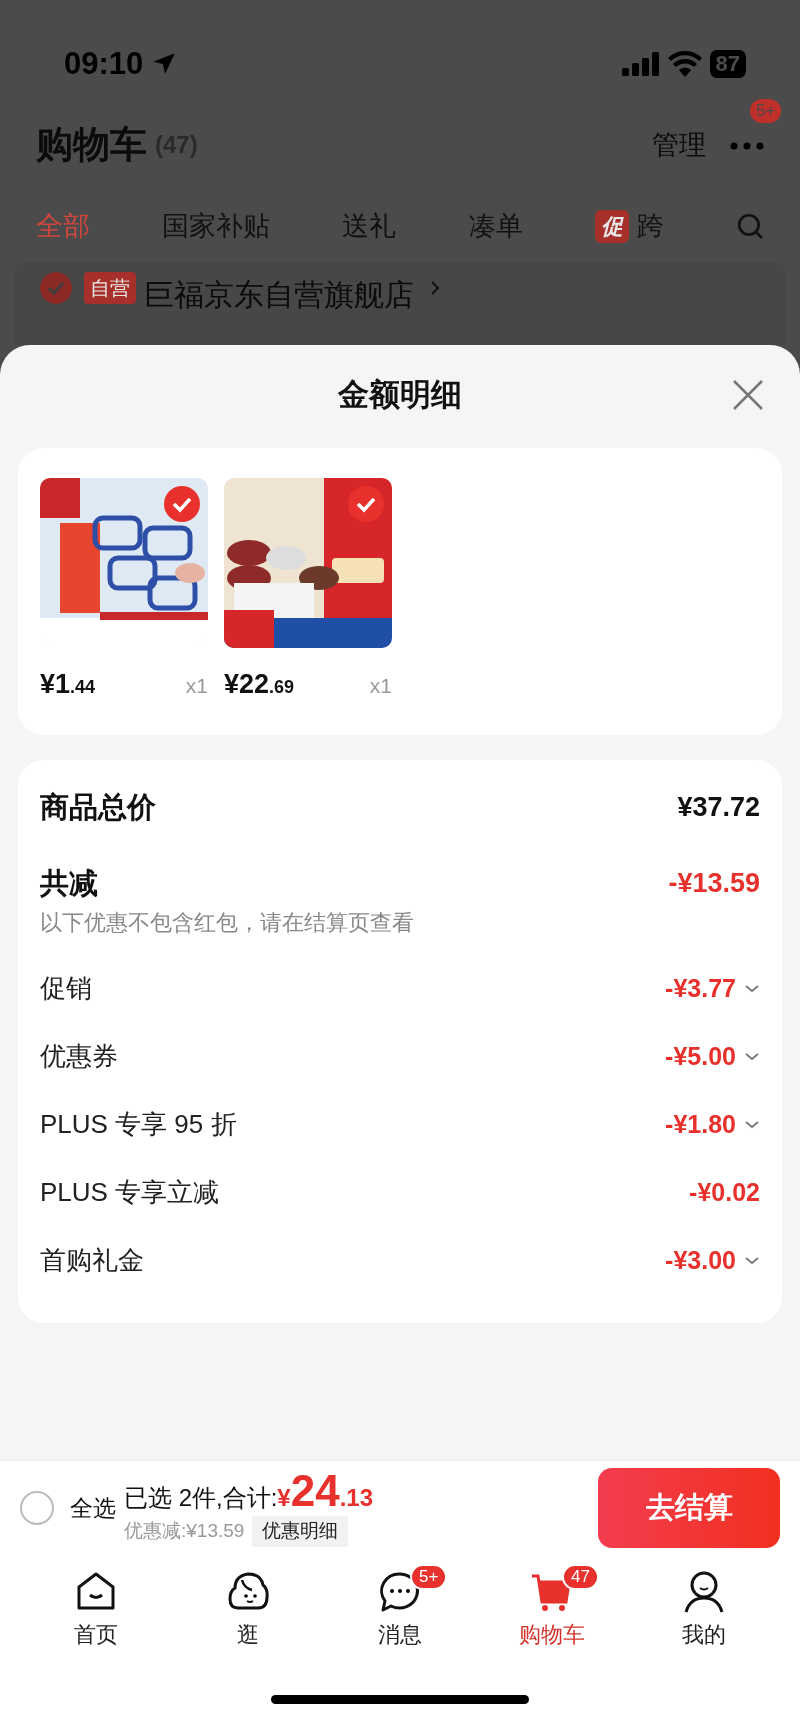 The height and width of the screenshot is (1731, 800). I want to click on discount-amount: 优惠减:¥13.59, so click(184, 1531).